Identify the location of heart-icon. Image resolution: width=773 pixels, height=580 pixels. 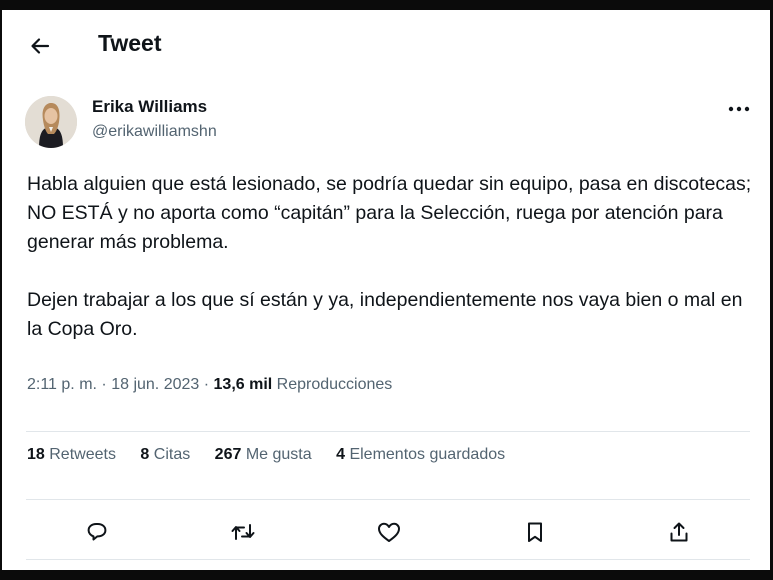
(389, 532).